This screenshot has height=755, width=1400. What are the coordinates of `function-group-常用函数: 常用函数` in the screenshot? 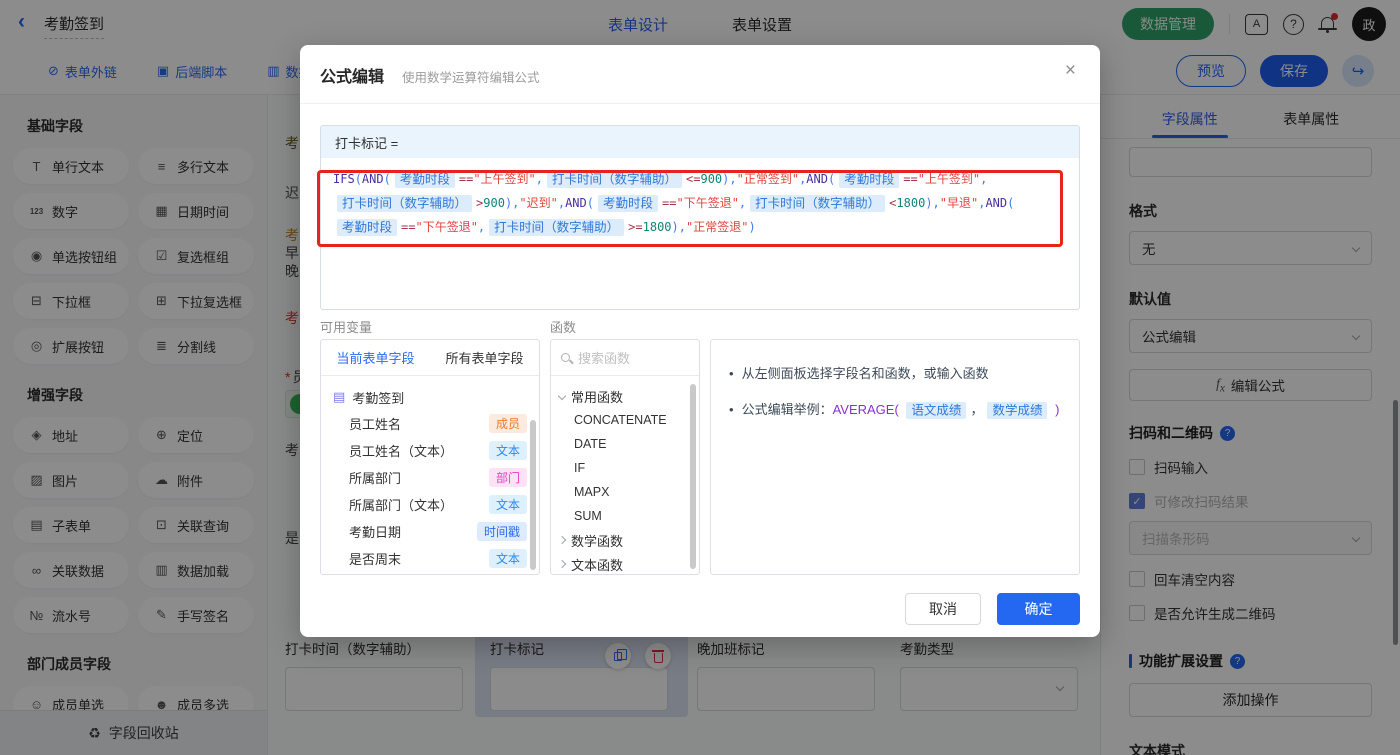 It's located at (625, 396).